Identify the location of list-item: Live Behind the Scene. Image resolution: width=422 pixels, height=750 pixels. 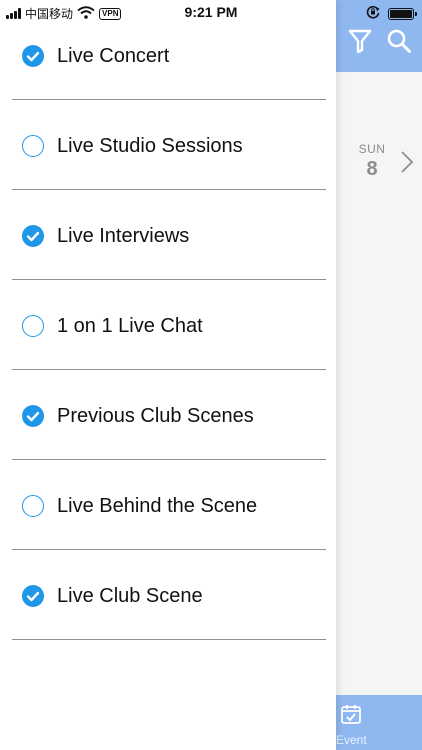
(168, 505).